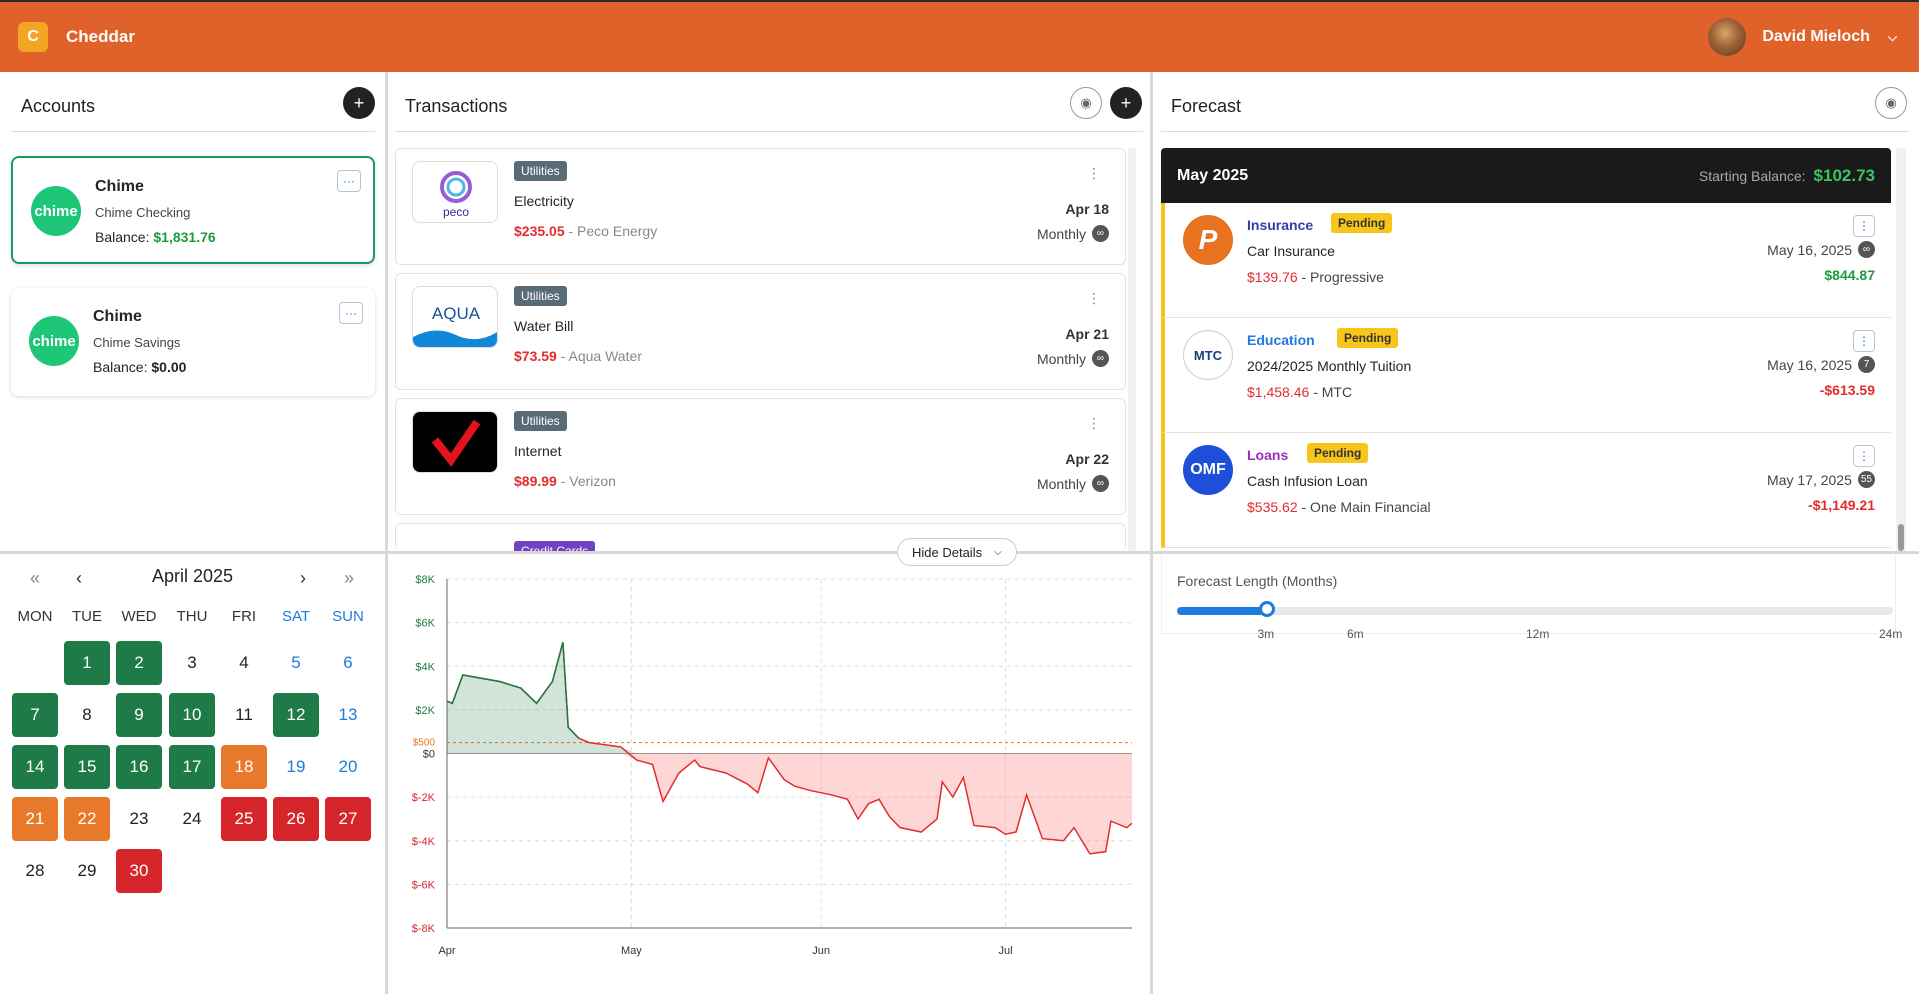 The width and height of the screenshot is (1919, 994). What do you see at coordinates (1126, 103) in the screenshot?
I see `add-transaction-button: +` at bounding box center [1126, 103].